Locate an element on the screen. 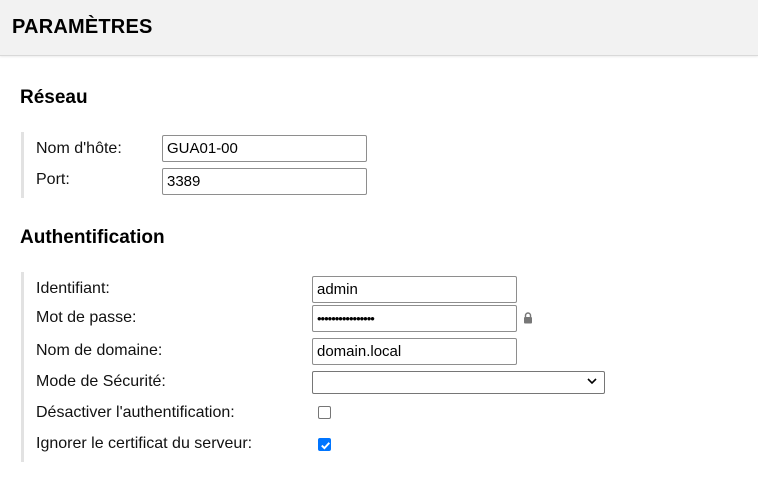 This screenshot has height=480, width=758. port-input is located at coordinates (264, 181).